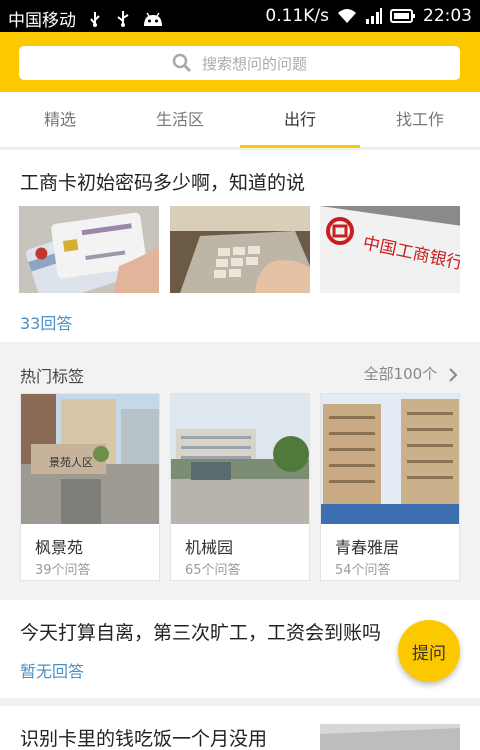 The image size is (480, 750). Describe the element at coordinates (374, 16) in the screenshot. I see `signal-icon` at that location.